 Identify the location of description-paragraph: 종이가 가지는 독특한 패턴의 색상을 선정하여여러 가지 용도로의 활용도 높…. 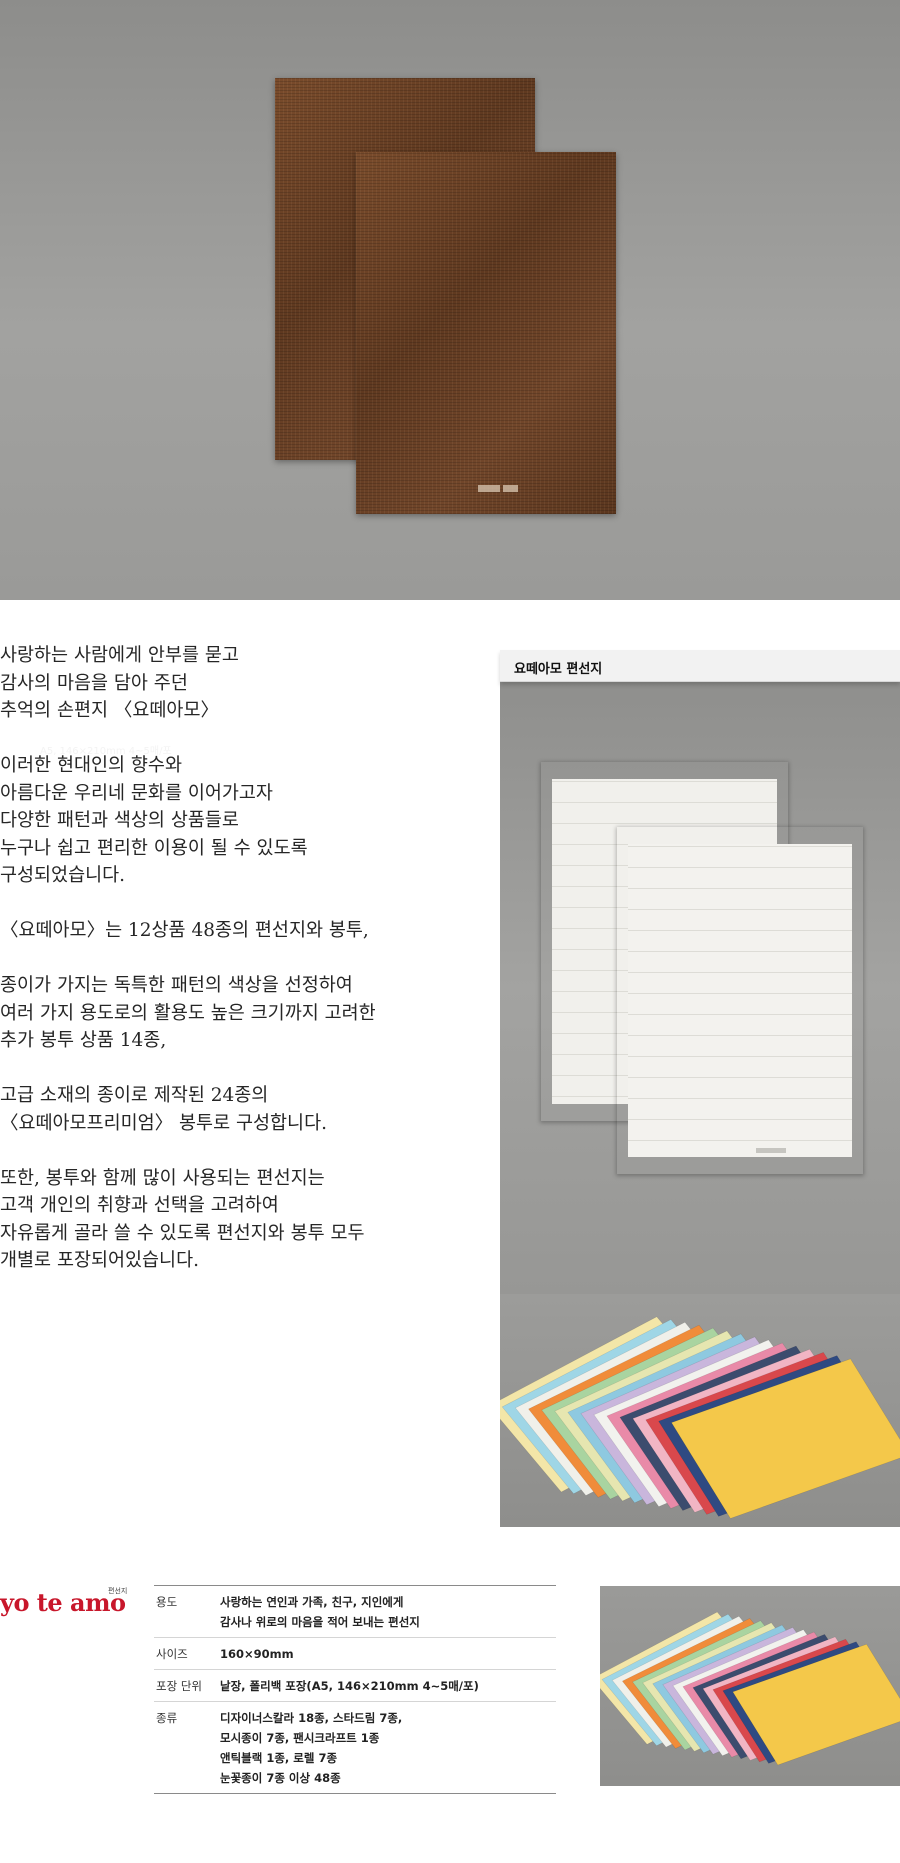
(240, 1013).